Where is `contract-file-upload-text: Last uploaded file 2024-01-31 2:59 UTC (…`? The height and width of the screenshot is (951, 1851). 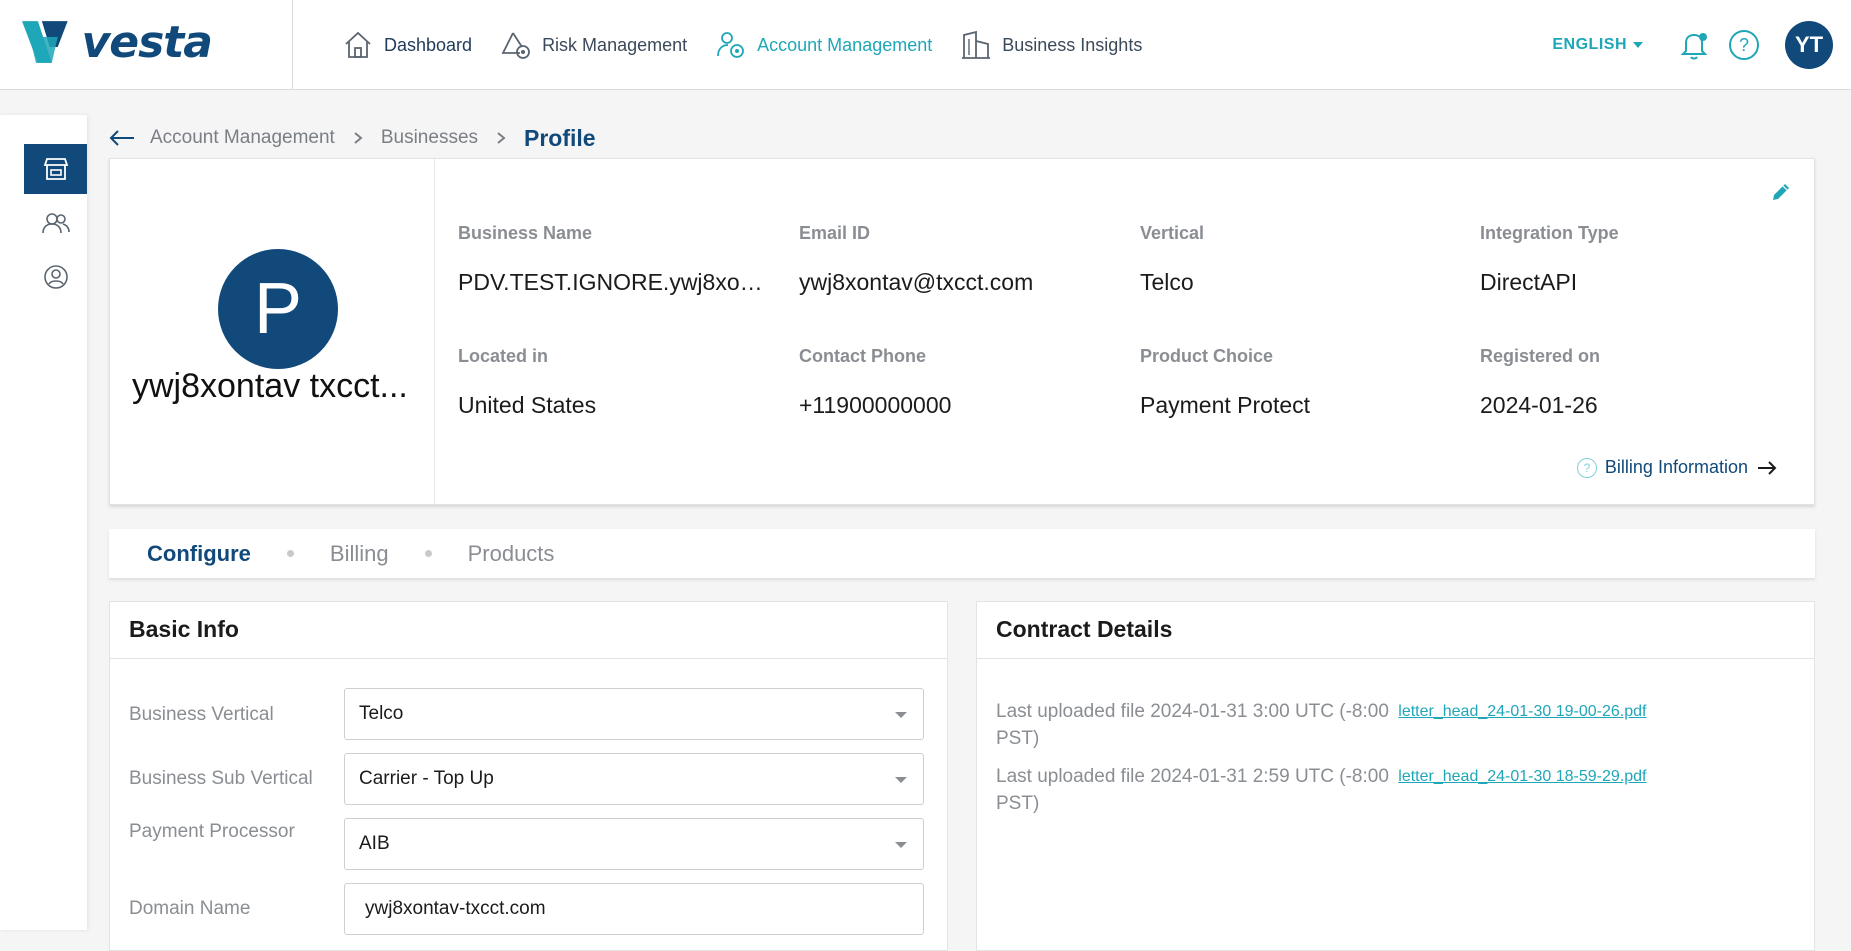 contract-file-upload-text: Last uploaded file 2024-01-31 2:59 UTC (… is located at coordinates (1192, 790).